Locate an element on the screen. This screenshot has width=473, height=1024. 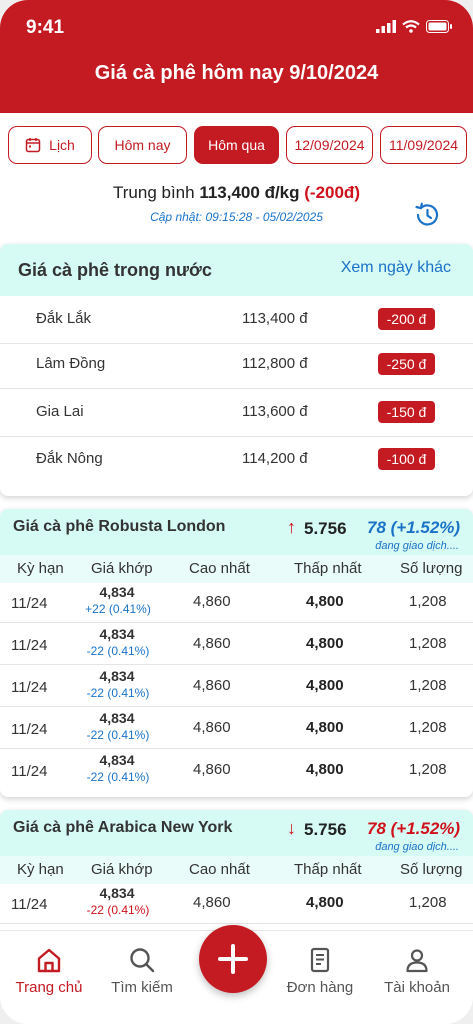
region-price: 113,400 đ is located at coordinates (275, 318).